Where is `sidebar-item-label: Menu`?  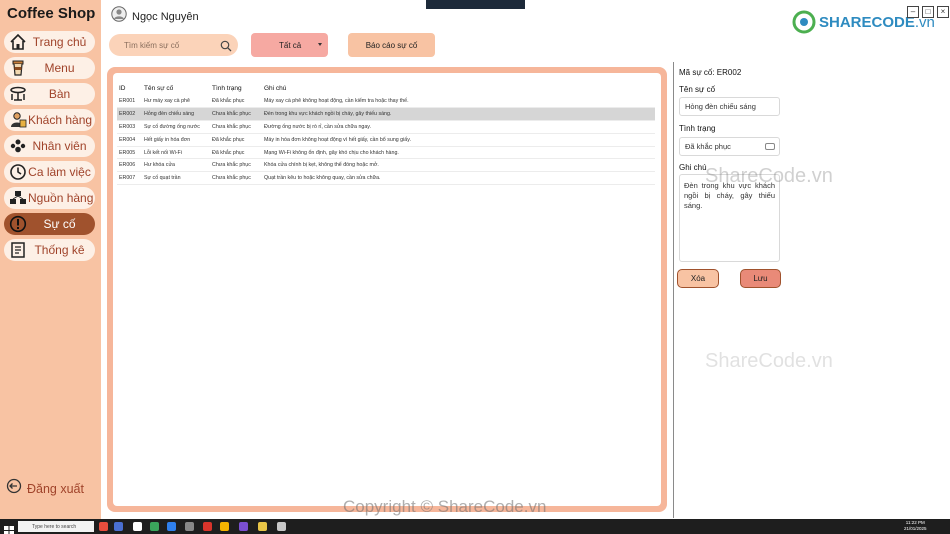
sidebar-item-label: Menu is located at coordinates (59, 68).